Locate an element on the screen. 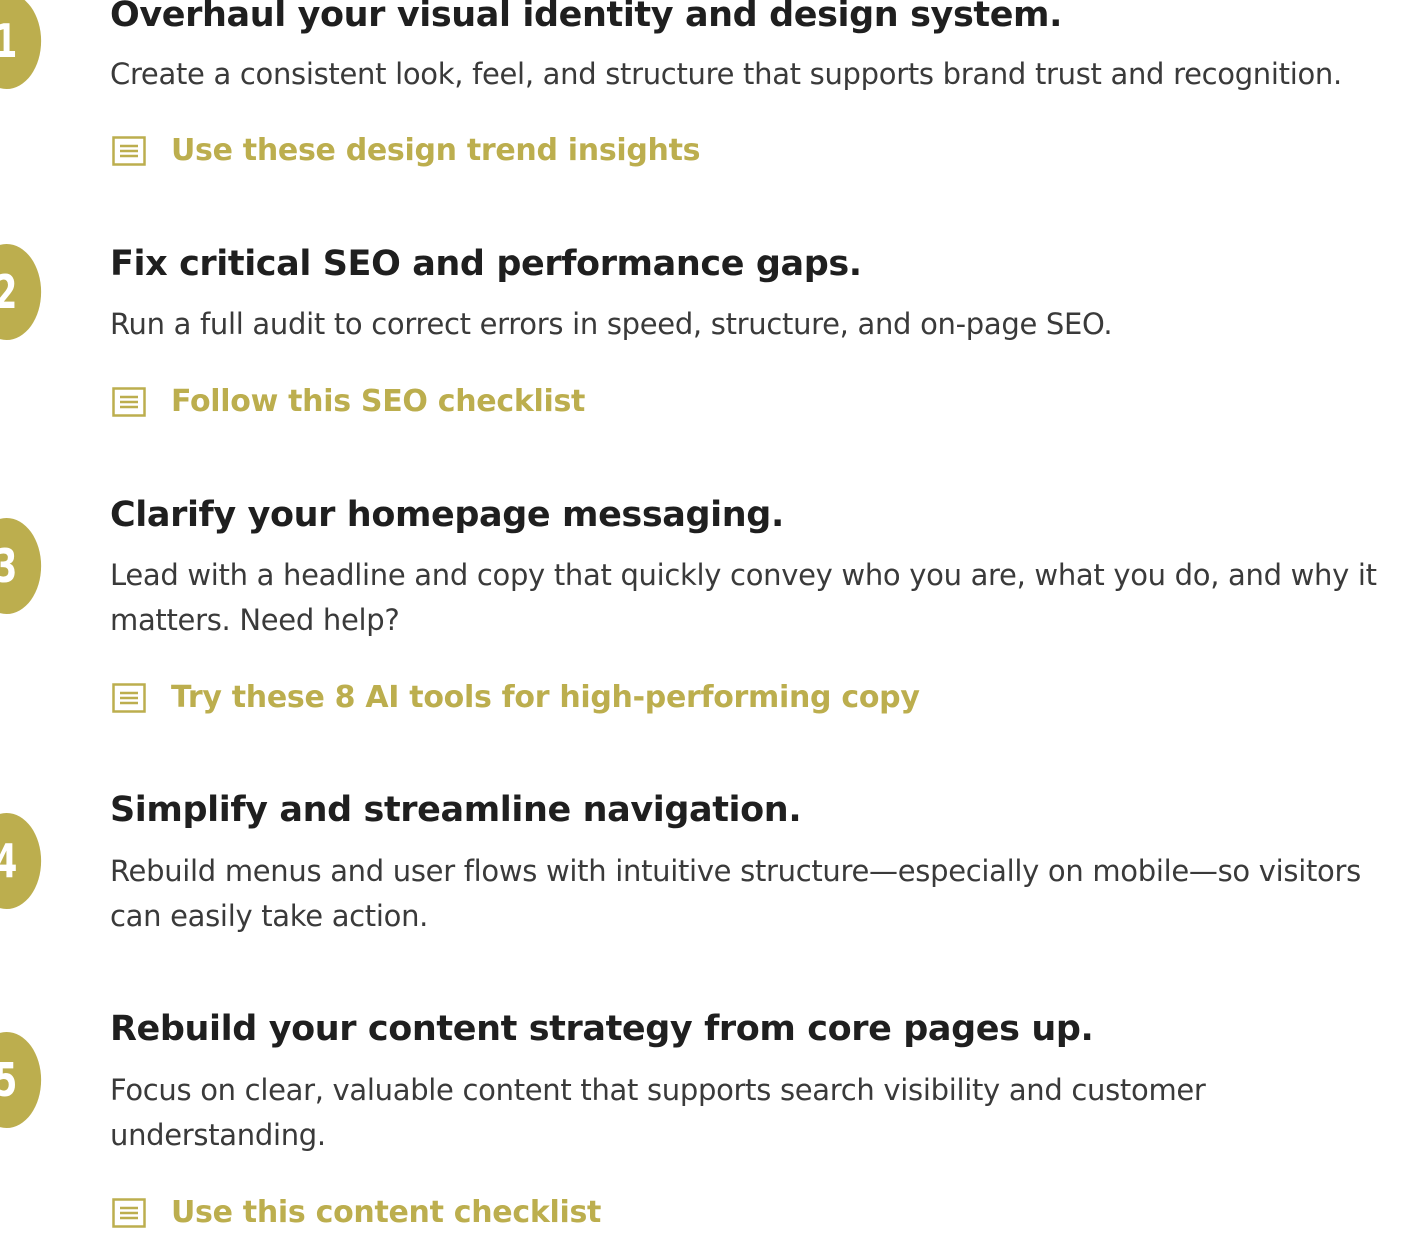 Image resolution: width=1409 pixels, height=1241 pixels. step-number: 3 is located at coordinates (8, 566).